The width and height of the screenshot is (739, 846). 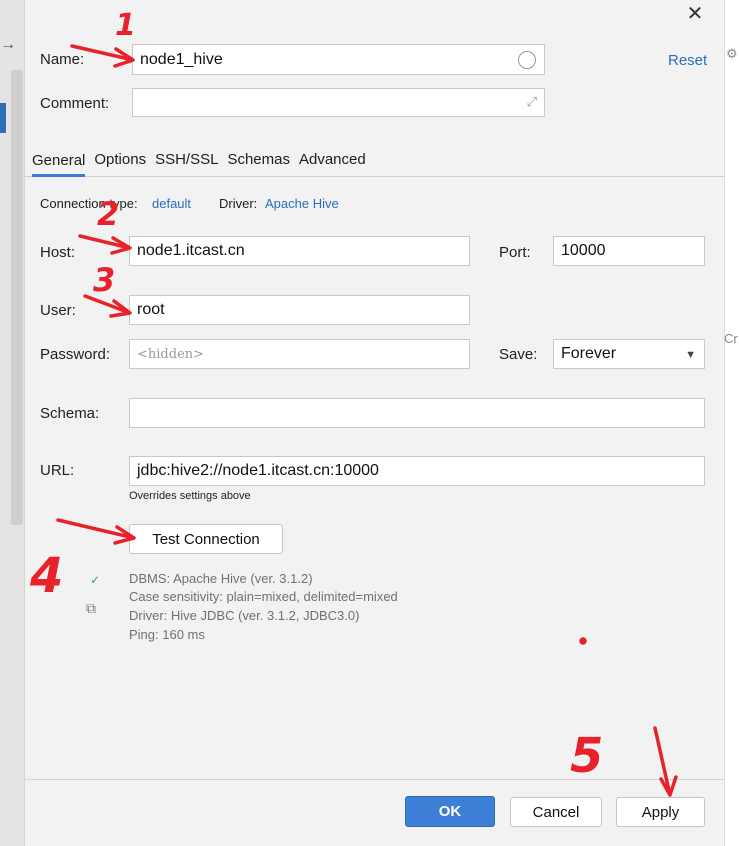 I want to click on host-value: node1.itcast.cn, so click(x=191, y=250).